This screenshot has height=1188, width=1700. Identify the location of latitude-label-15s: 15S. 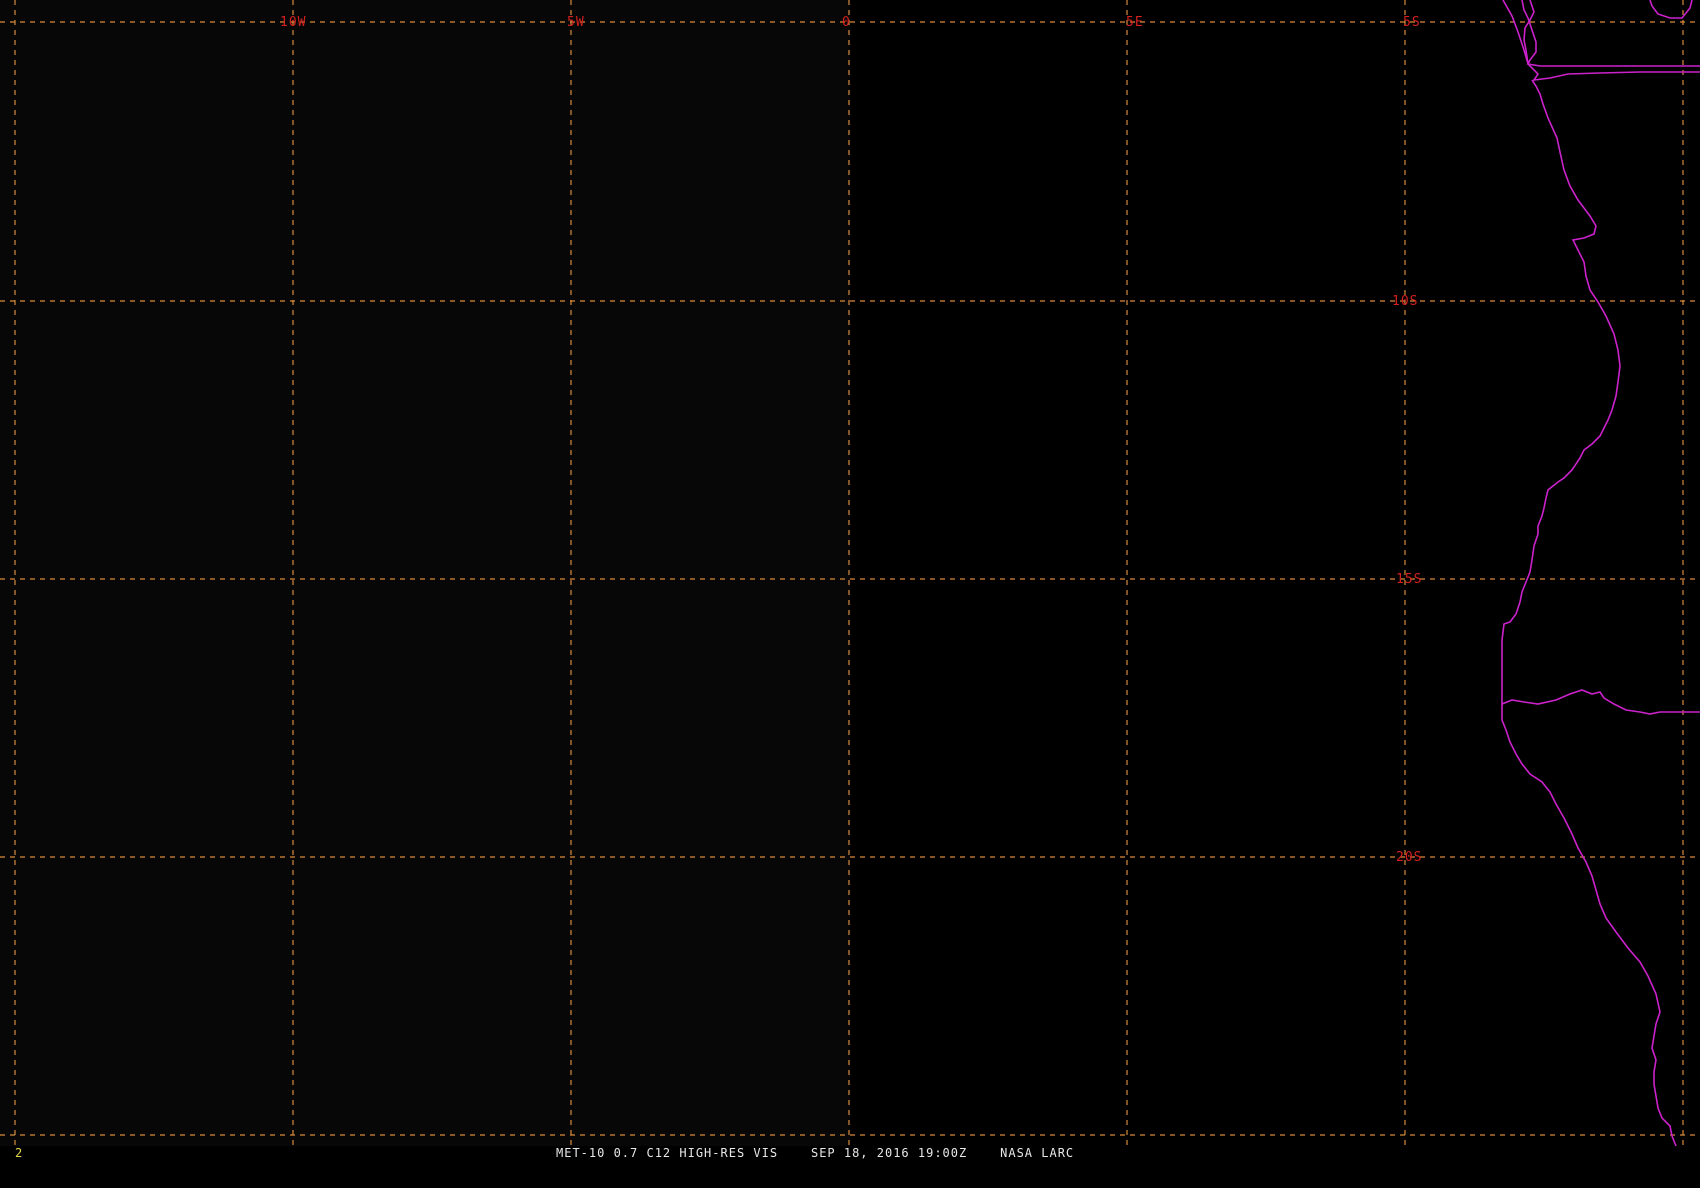
(1409, 579).